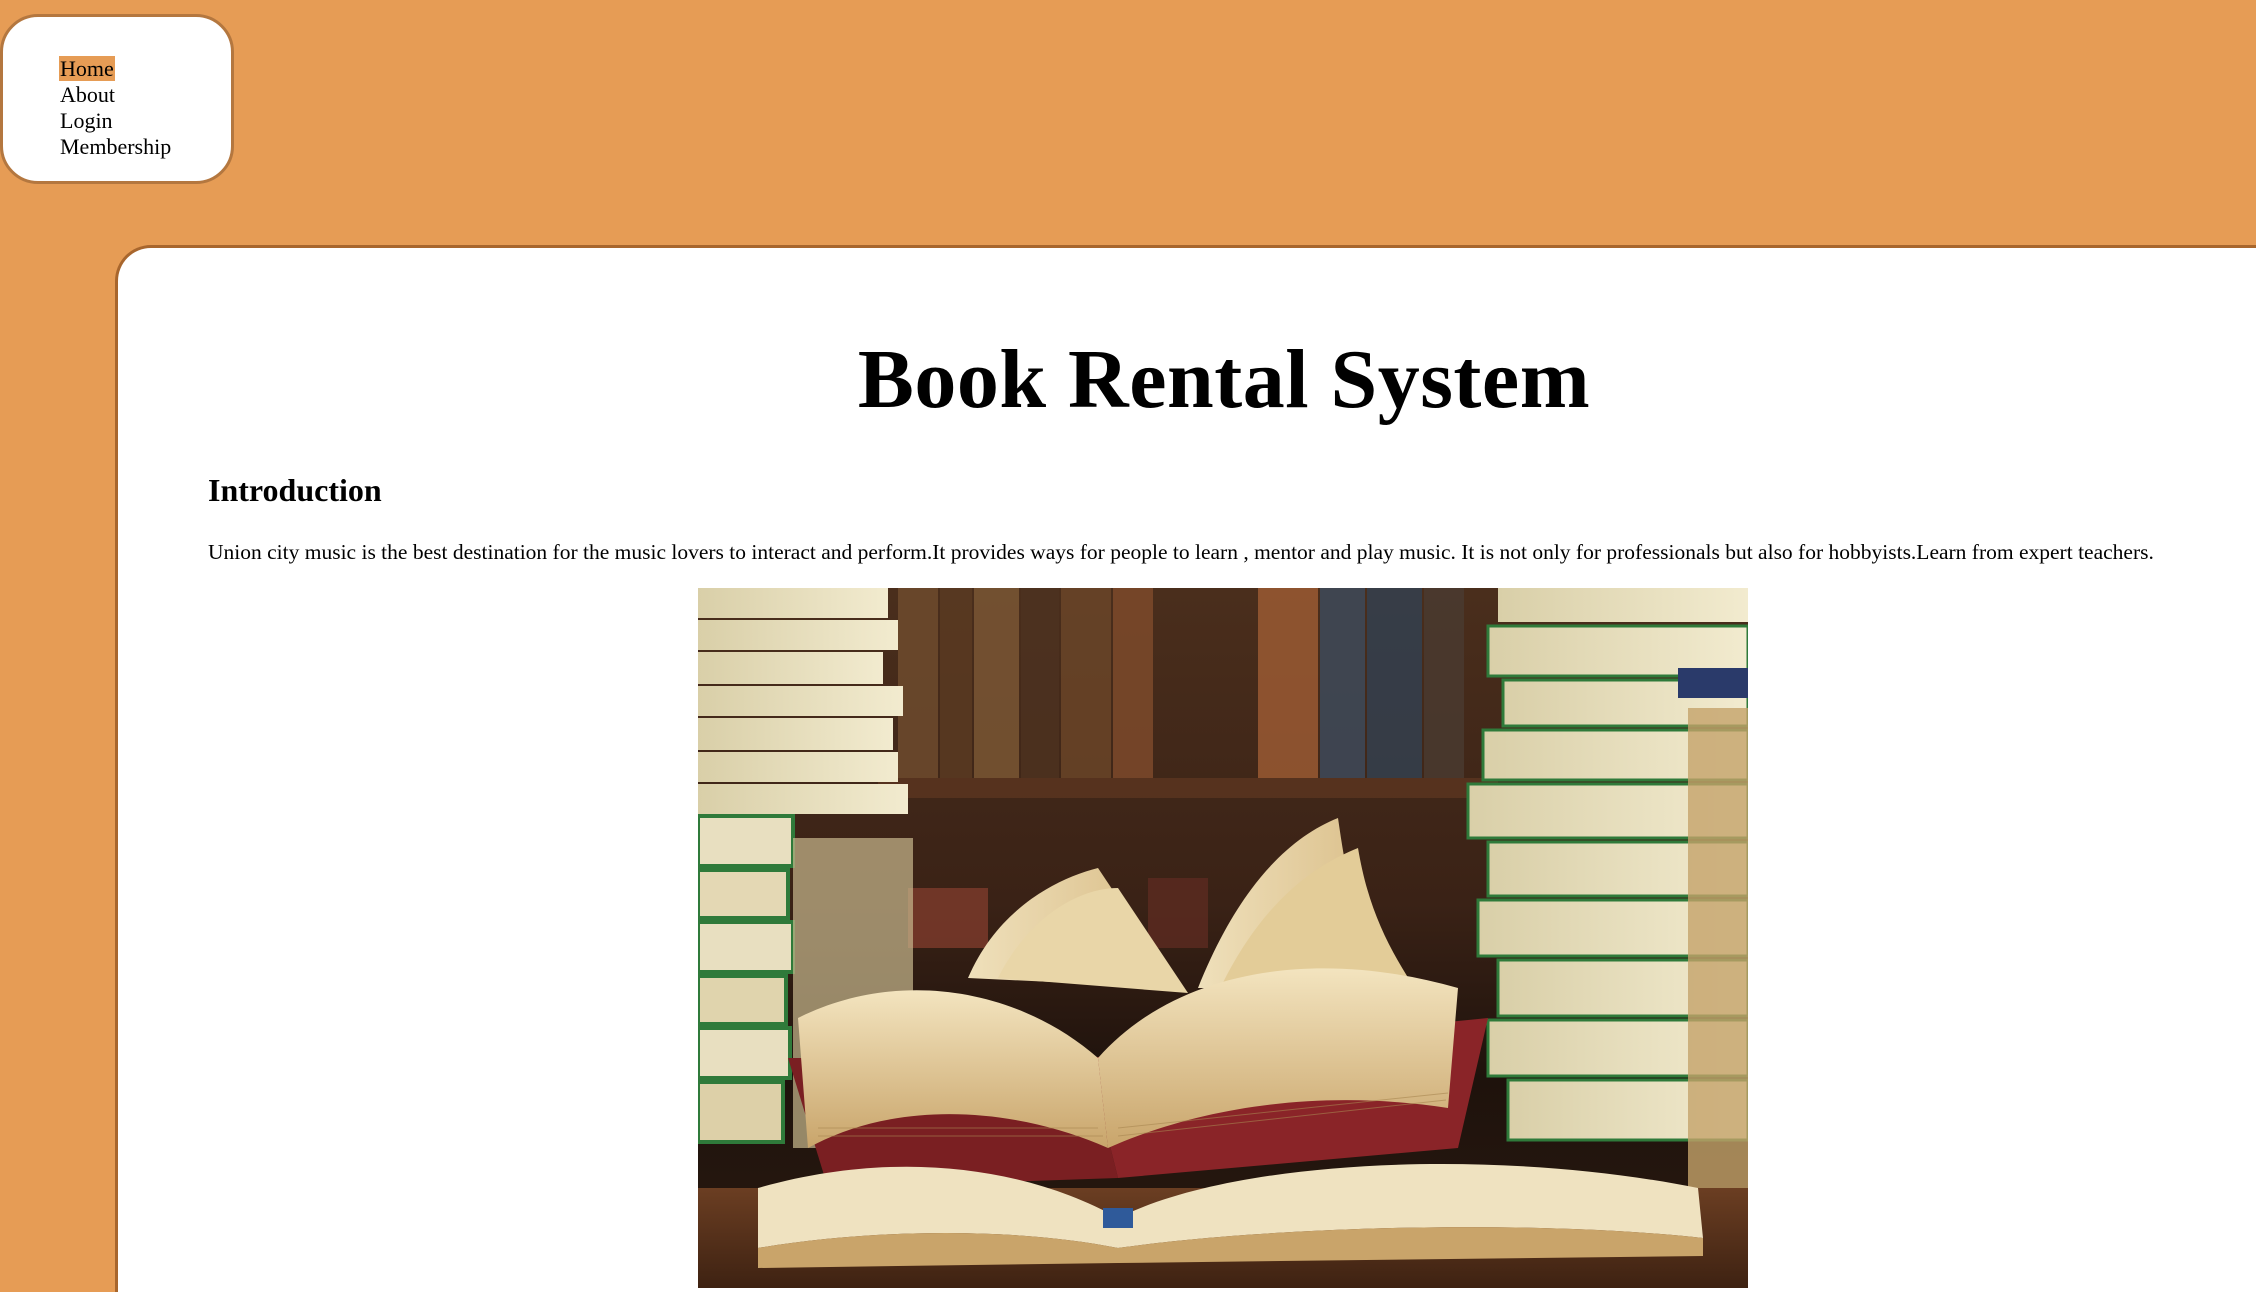 This screenshot has height=1292, width=2256. I want to click on nav-menu: Home About Login Membership, so click(117, 99).